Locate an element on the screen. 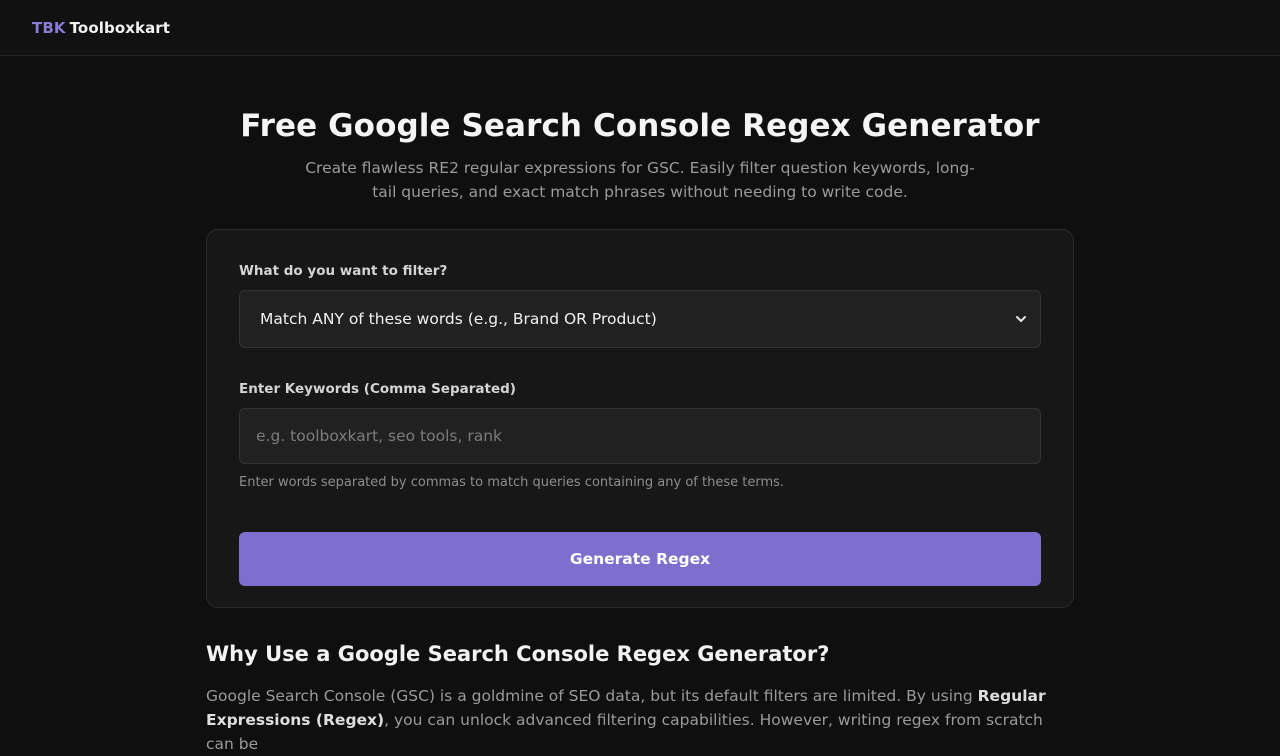 This screenshot has height=756, width=1280. chevron-down-icon is located at coordinates (1021, 319).